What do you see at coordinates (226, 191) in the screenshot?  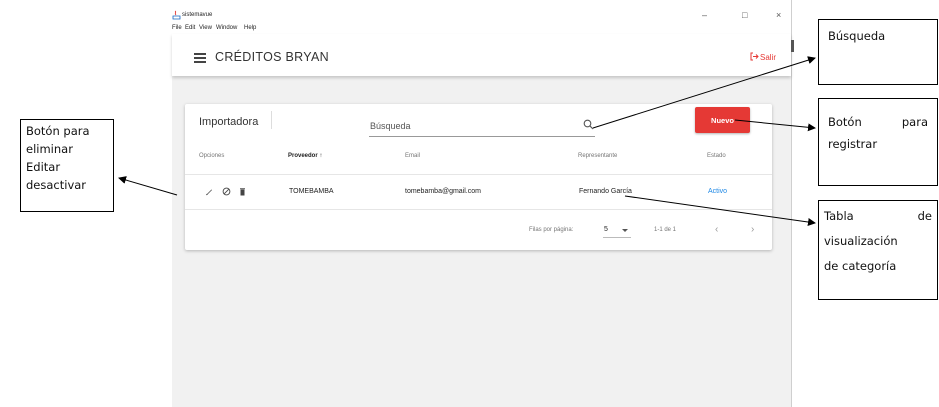 I see `block-icon` at bounding box center [226, 191].